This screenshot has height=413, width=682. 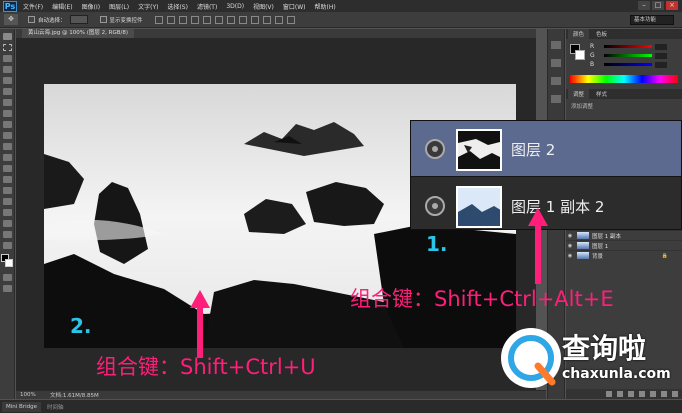 What do you see at coordinates (7, 201) in the screenshot?
I see `type-tool-icon` at bounding box center [7, 201].